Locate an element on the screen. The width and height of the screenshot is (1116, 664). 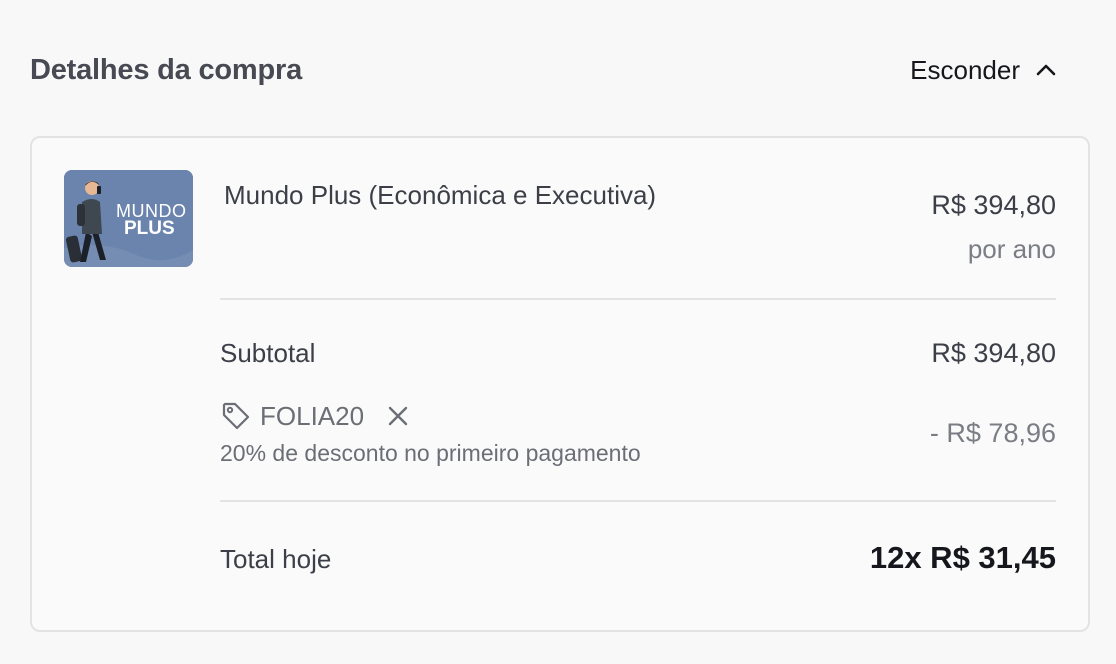
coupon-description: 20% de desconto no primeiro pagamento is located at coordinates (430, 453).